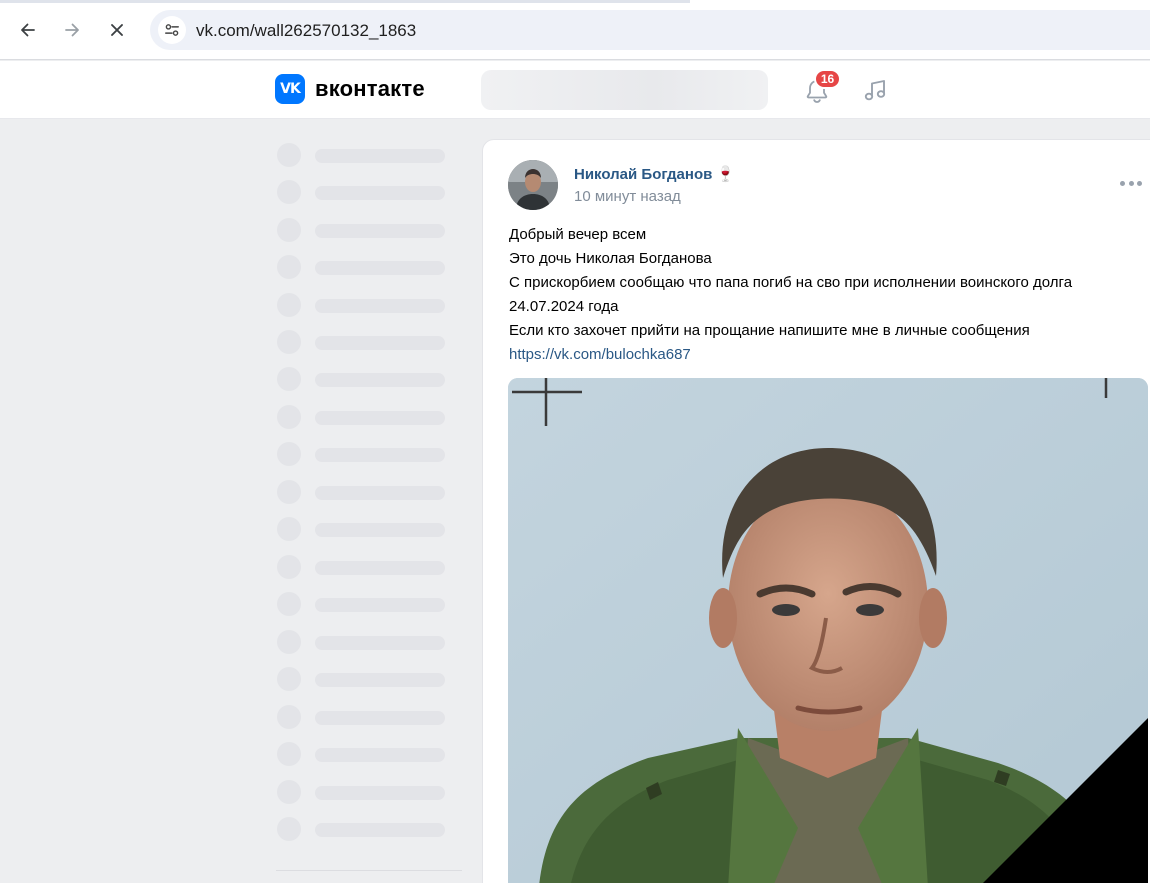 This screenshot has height=883, width=1150. I want to click on post-text-line: Это дочь Николая Богданова, so click(610, 258).